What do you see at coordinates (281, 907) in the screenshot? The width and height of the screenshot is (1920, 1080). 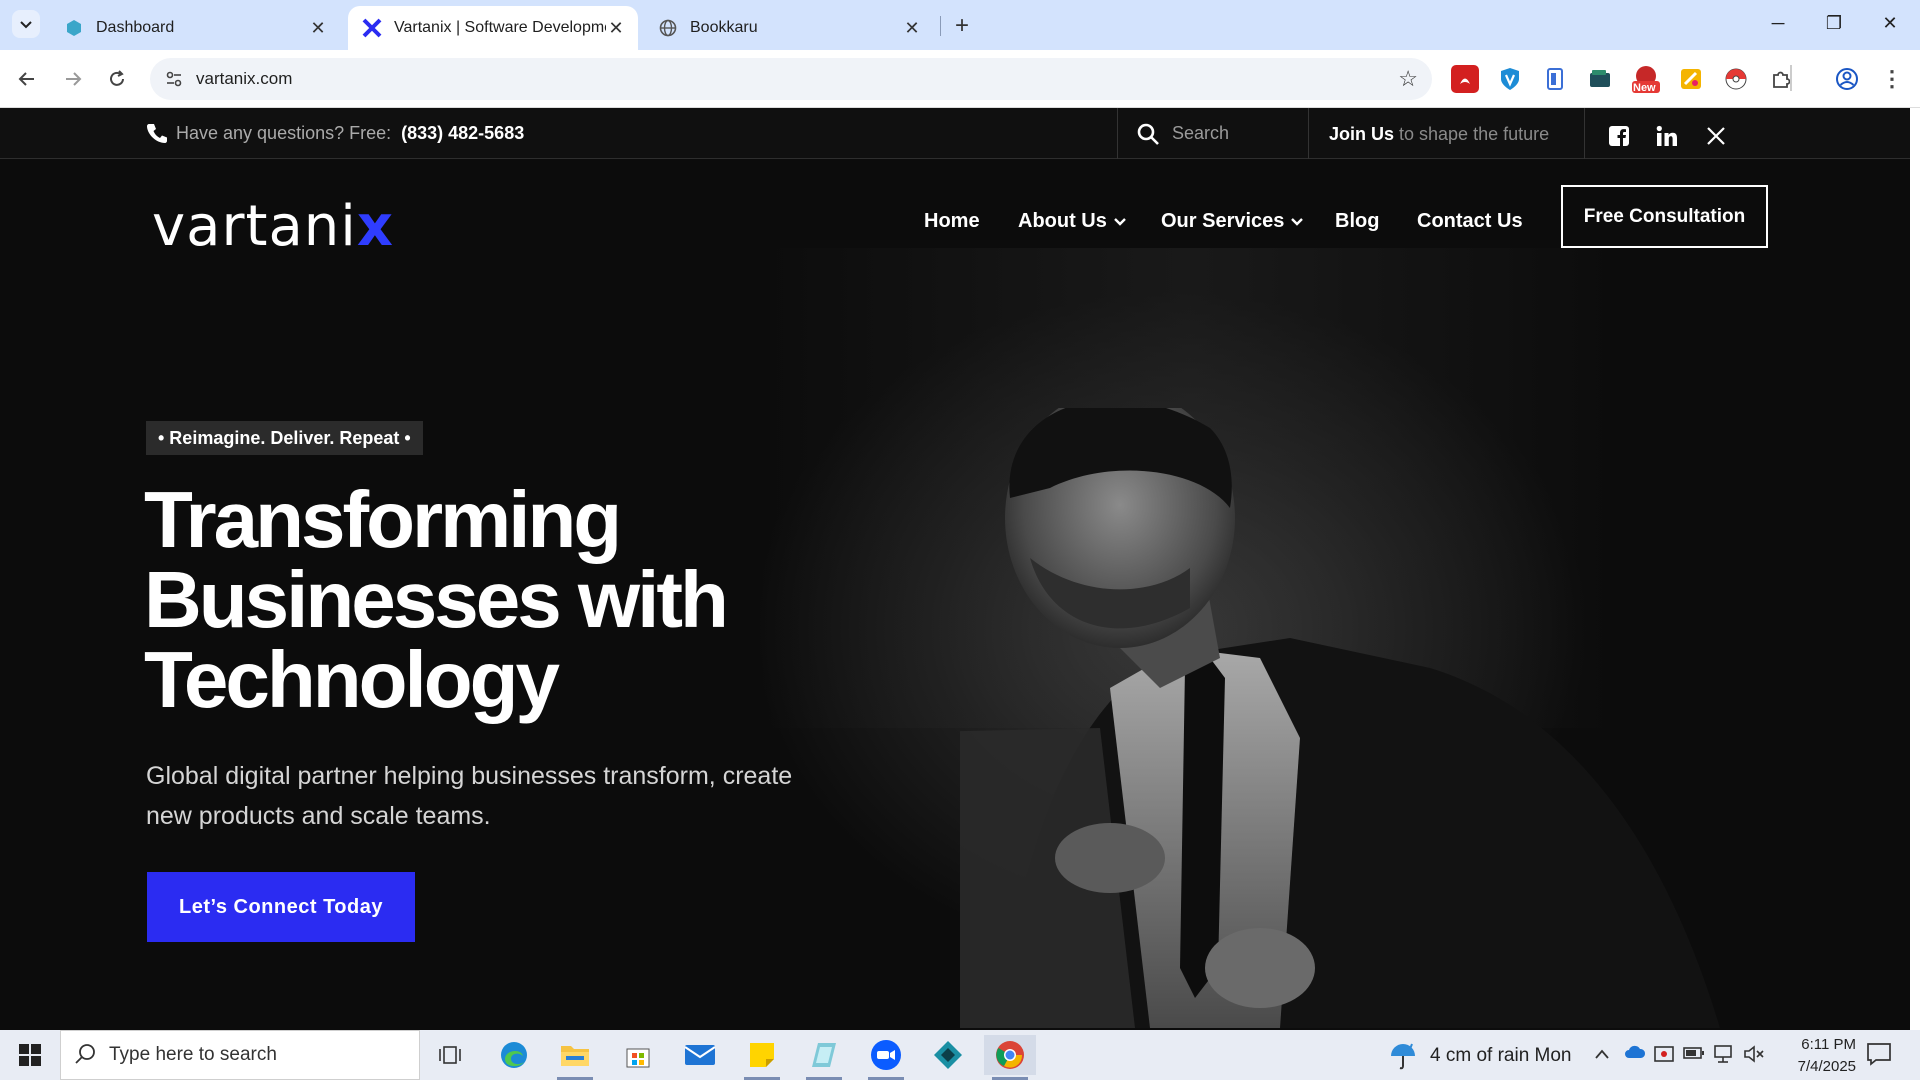 I see `lets-connect-button: Let’s Connect Today` at bounding box center [281, 907].